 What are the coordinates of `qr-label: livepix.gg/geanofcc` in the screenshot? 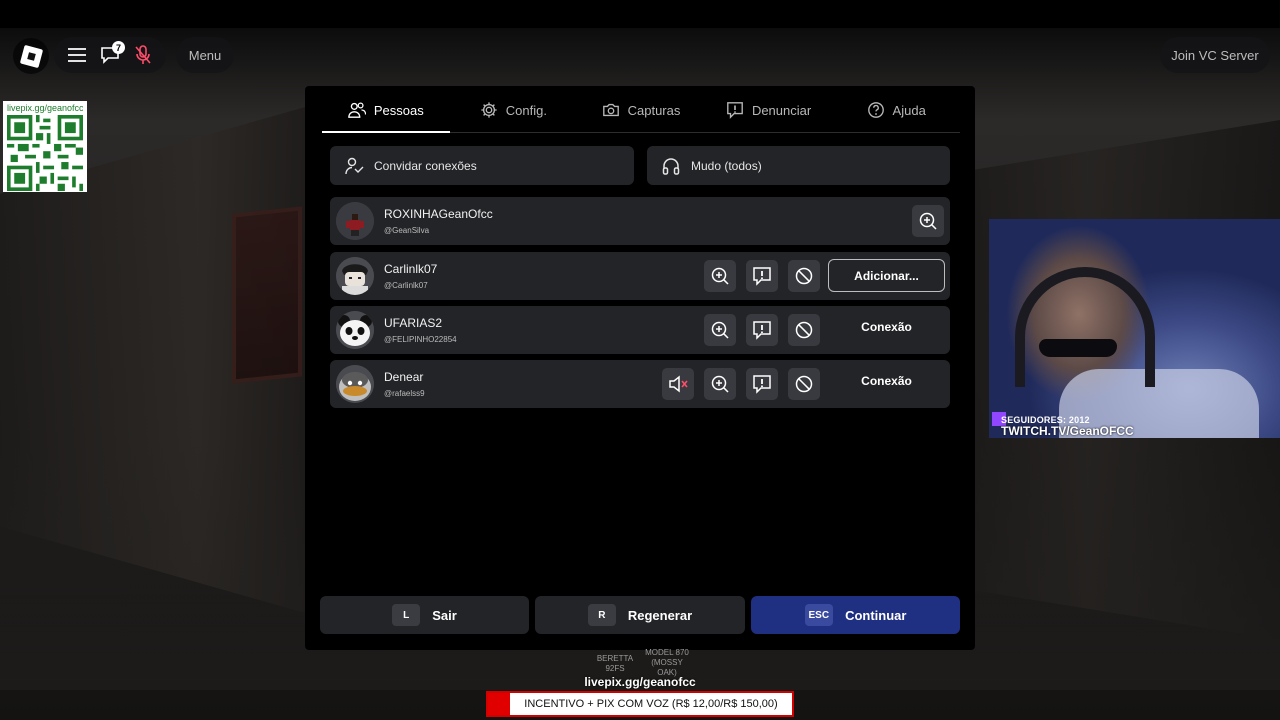 It's located at (45, 108).